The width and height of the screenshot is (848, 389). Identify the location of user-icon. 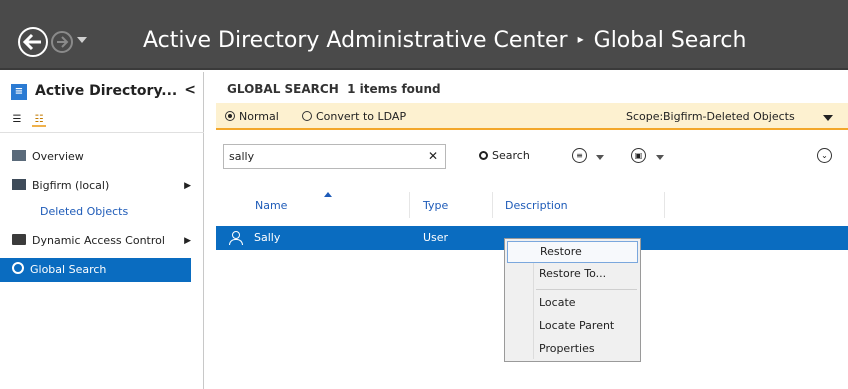
(236, 238).